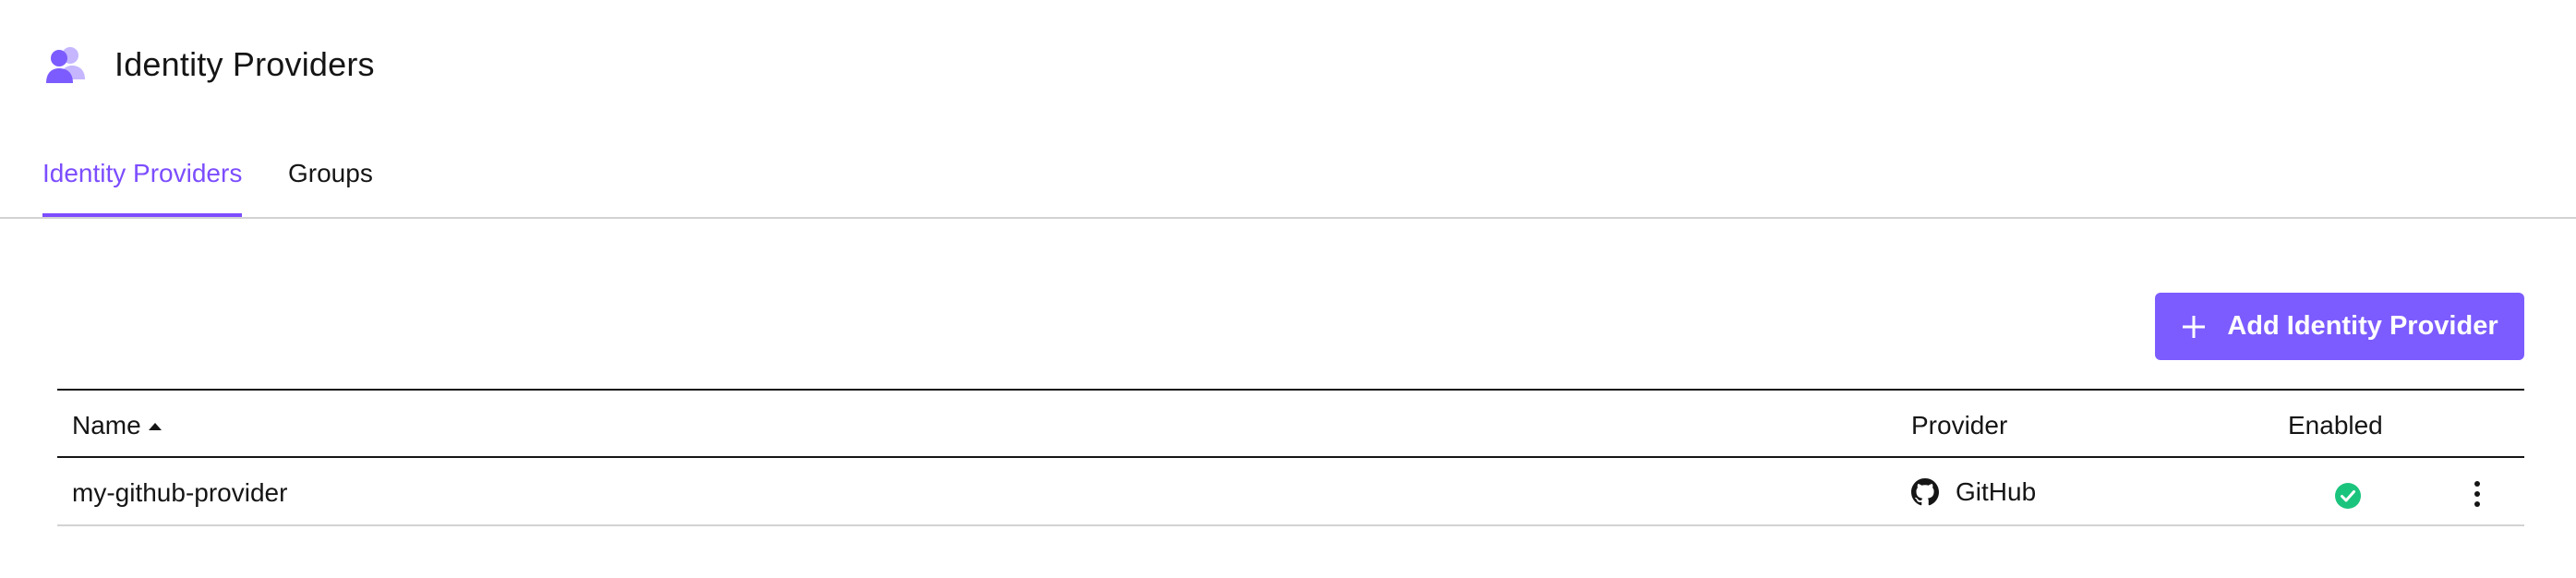 The image size is (2576, 578). I want to click on page-header: Identity Providers, so click(208, 64).